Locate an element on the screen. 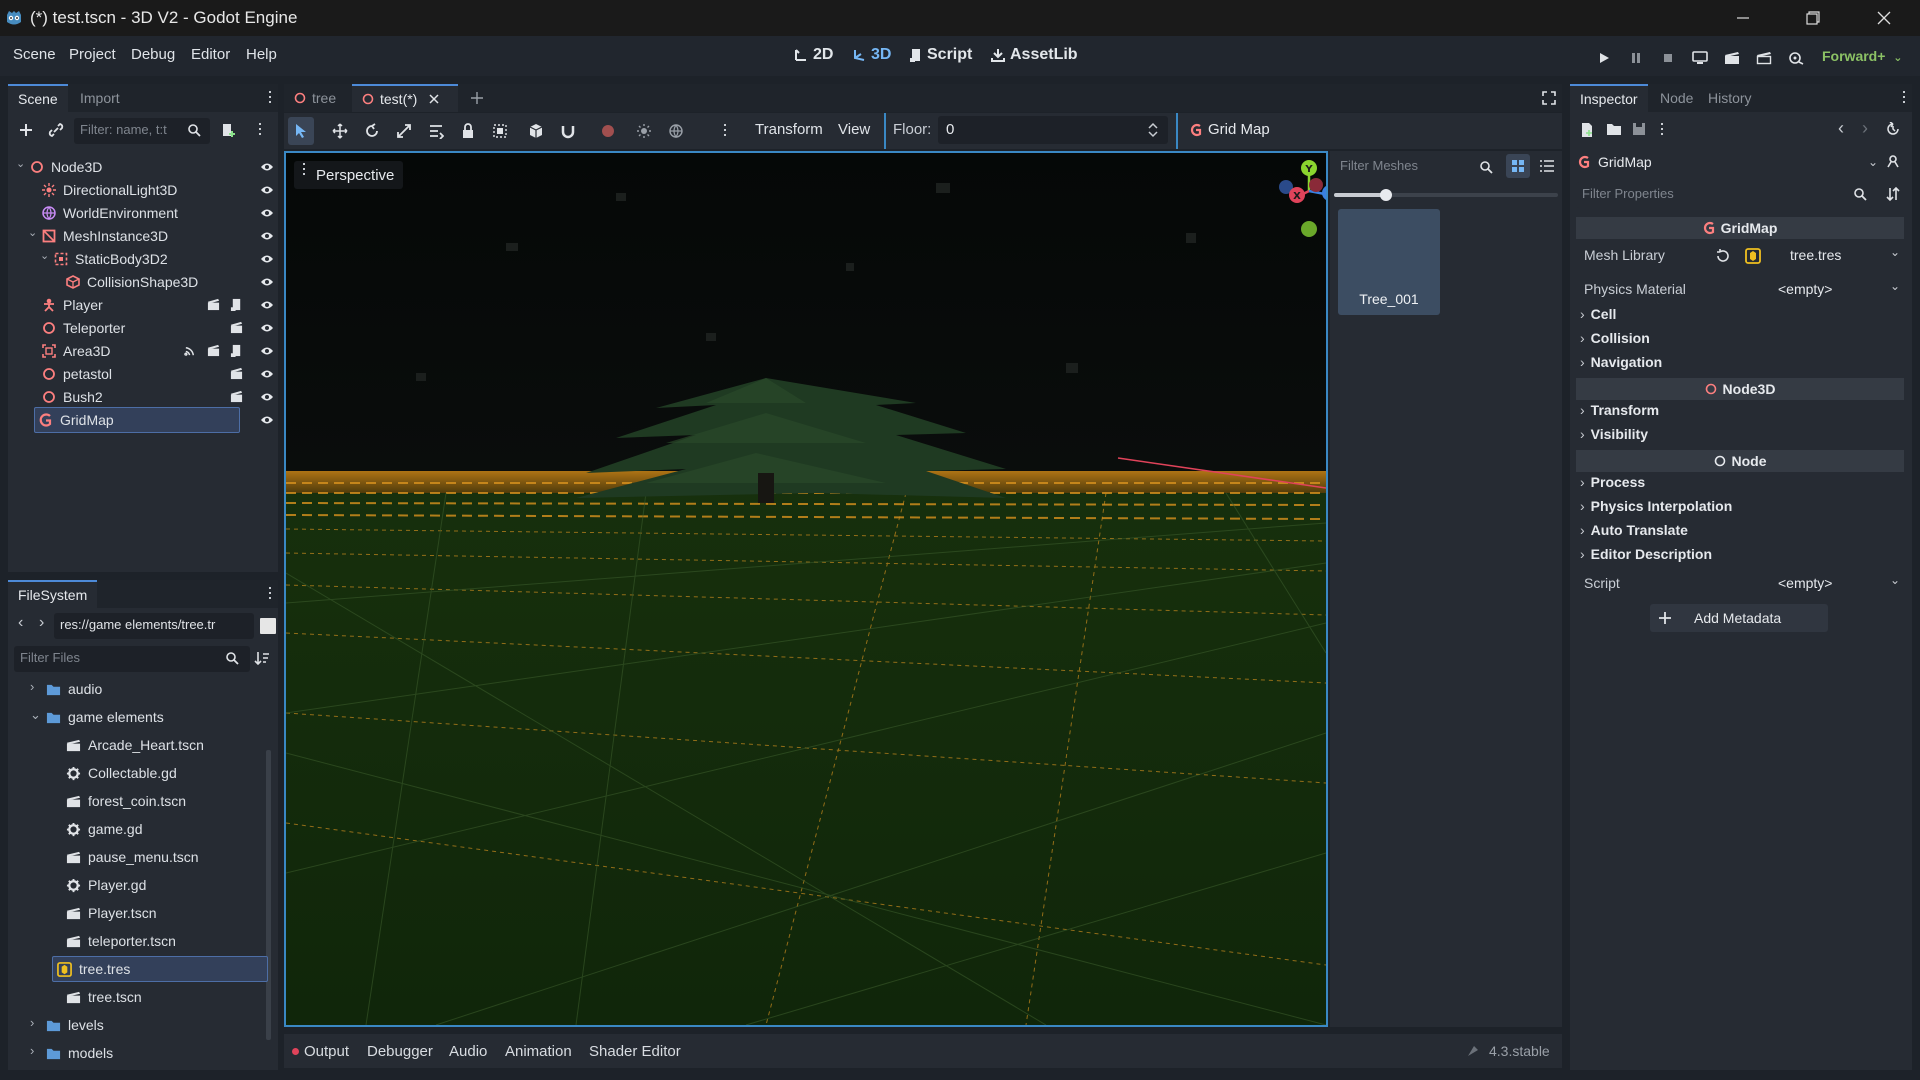  transform-menu: Transform is located at coordinates (789, 129).